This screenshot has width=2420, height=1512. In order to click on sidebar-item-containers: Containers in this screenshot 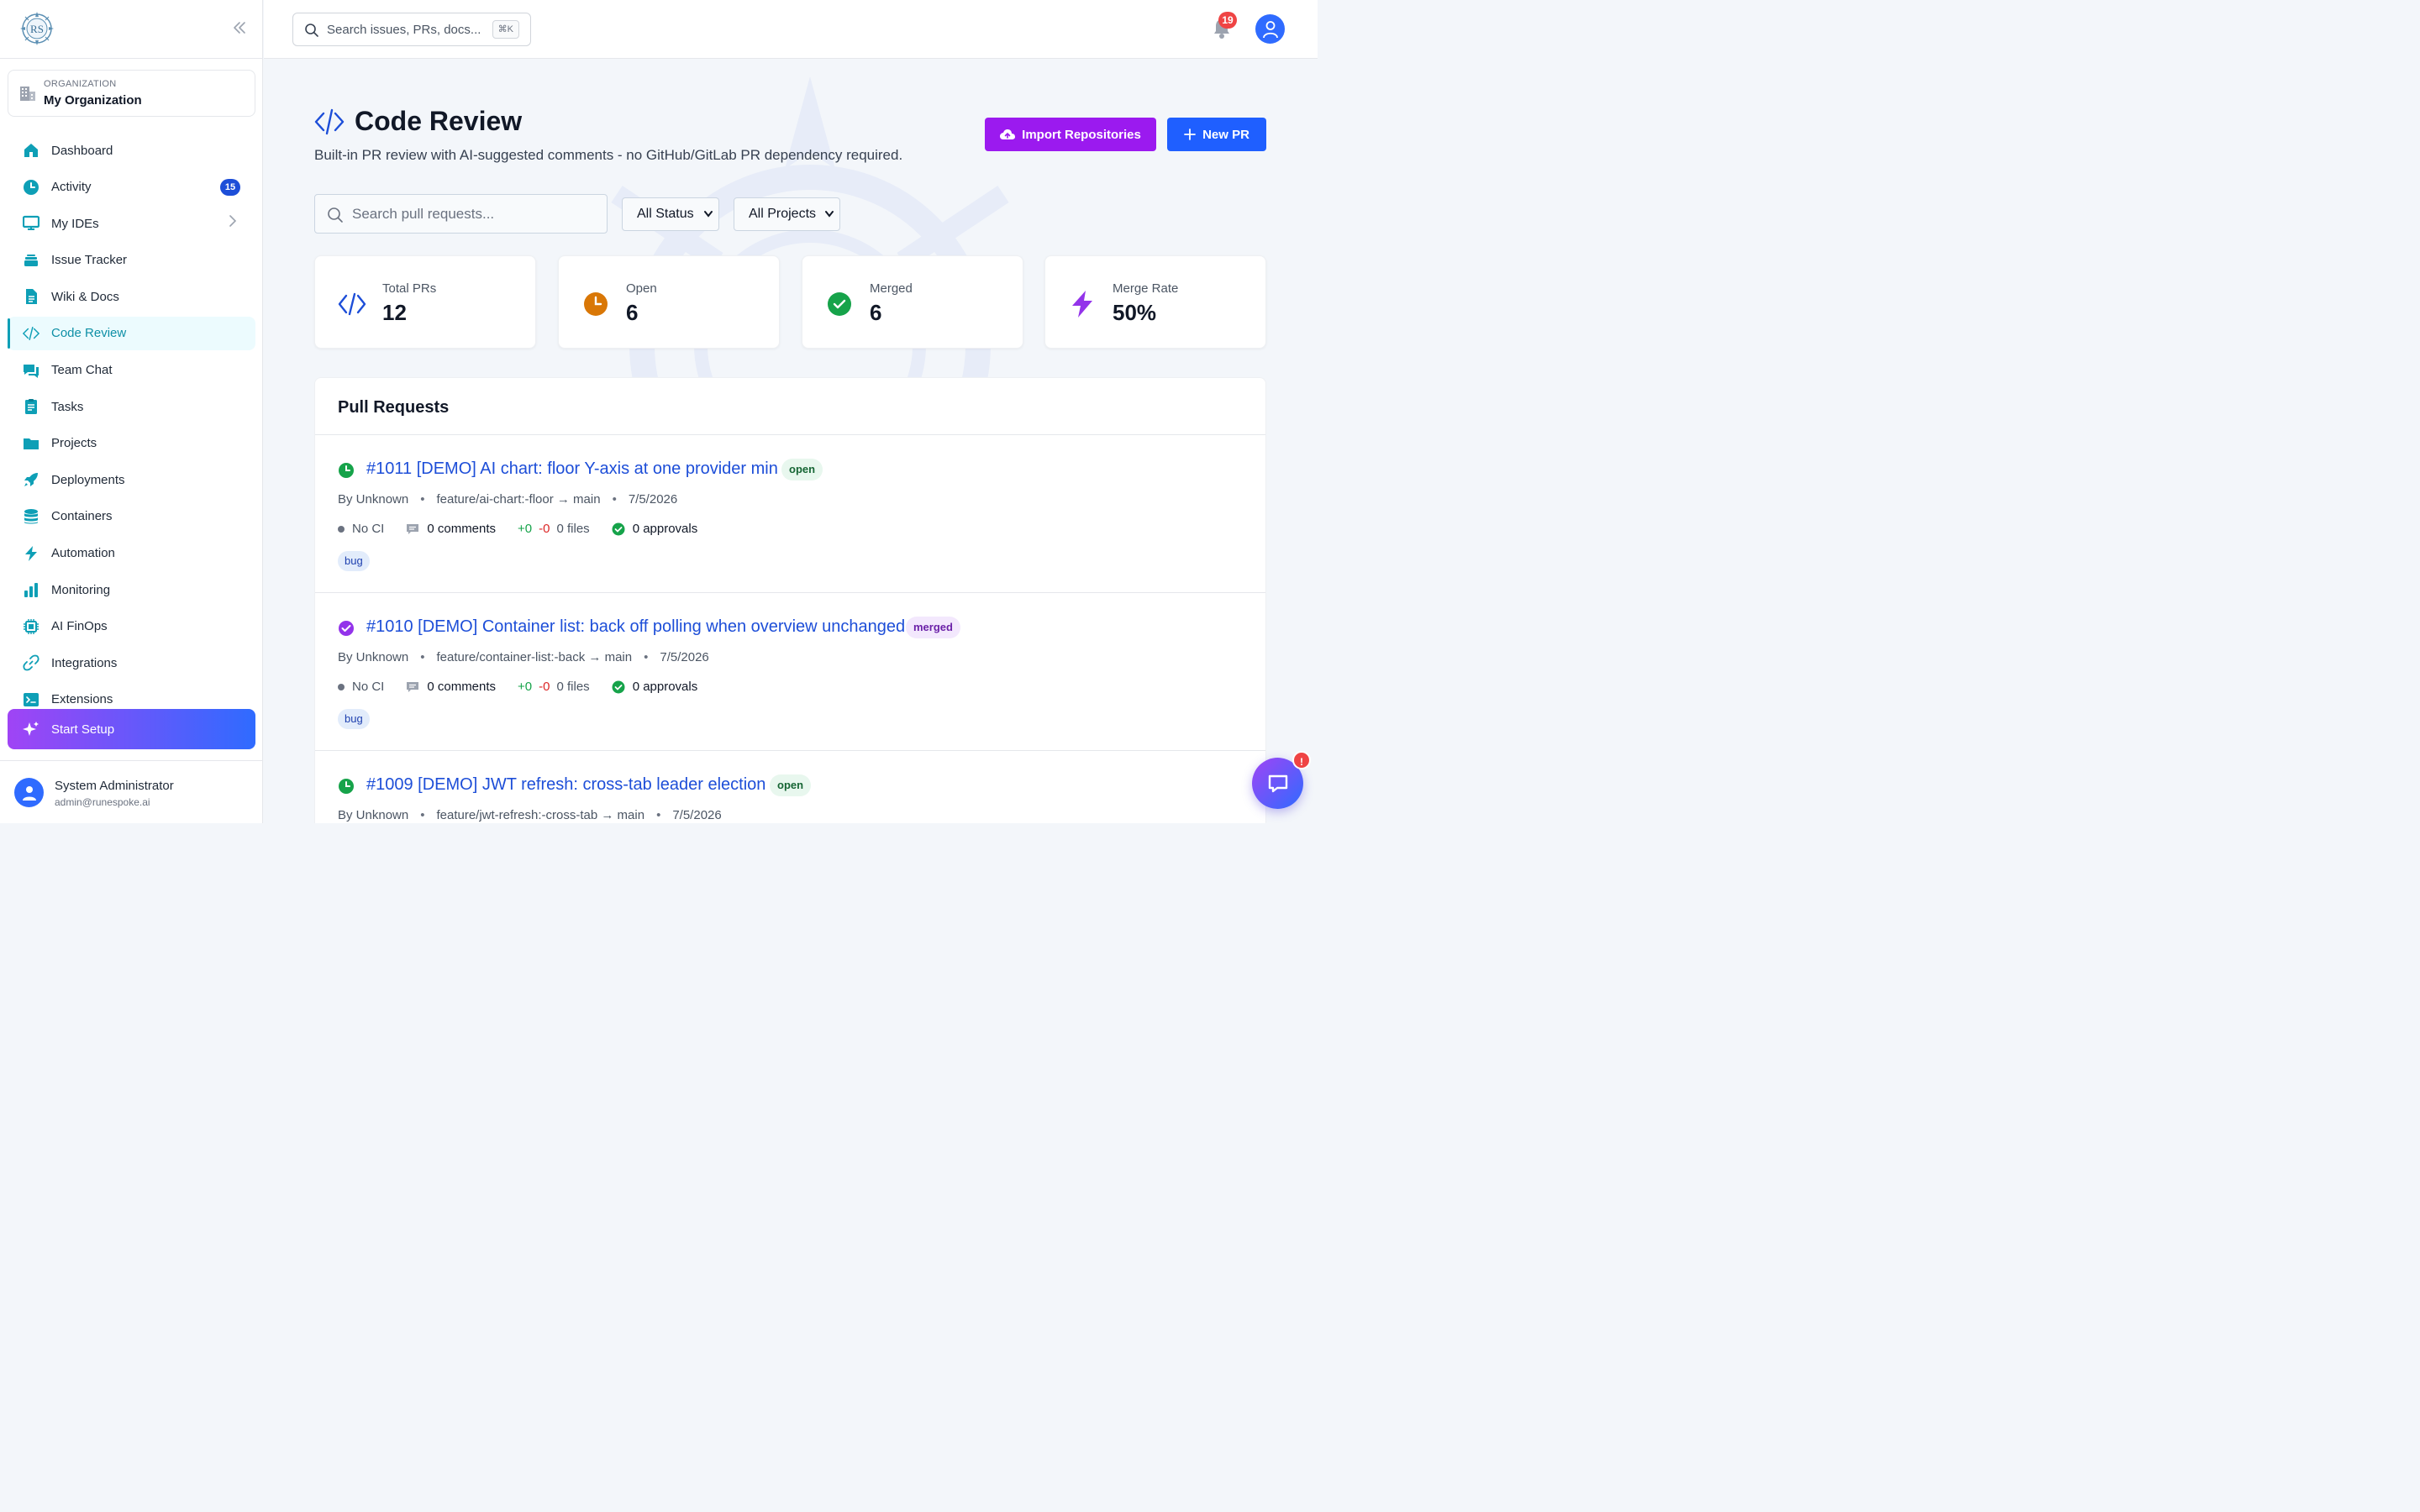, I will do `click(131, 516)`.